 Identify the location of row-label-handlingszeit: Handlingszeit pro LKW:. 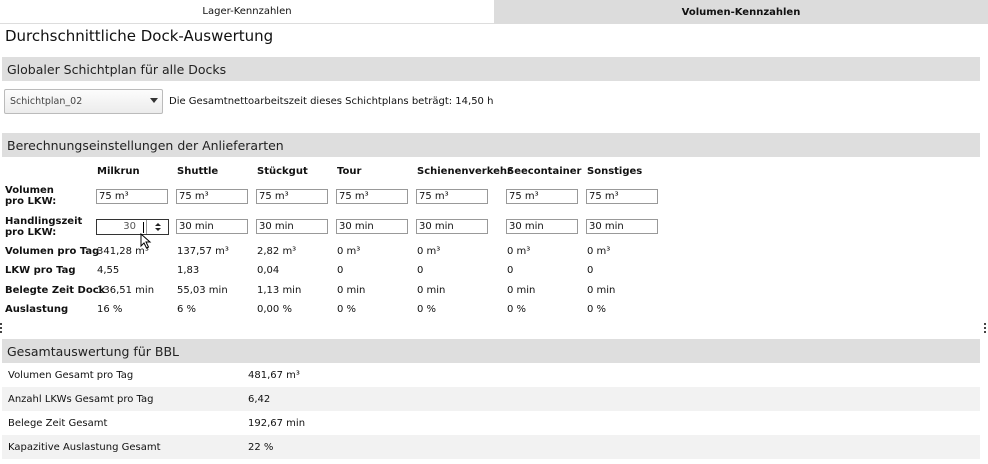
(43, 227).